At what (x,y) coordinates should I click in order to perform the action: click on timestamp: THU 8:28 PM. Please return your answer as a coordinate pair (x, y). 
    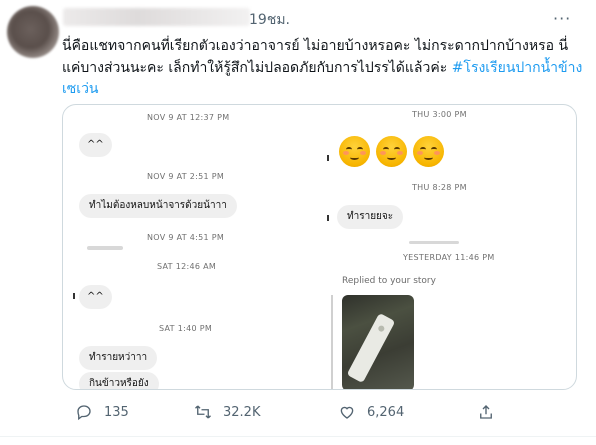
    Looking at the image, I should click on (439, 187).